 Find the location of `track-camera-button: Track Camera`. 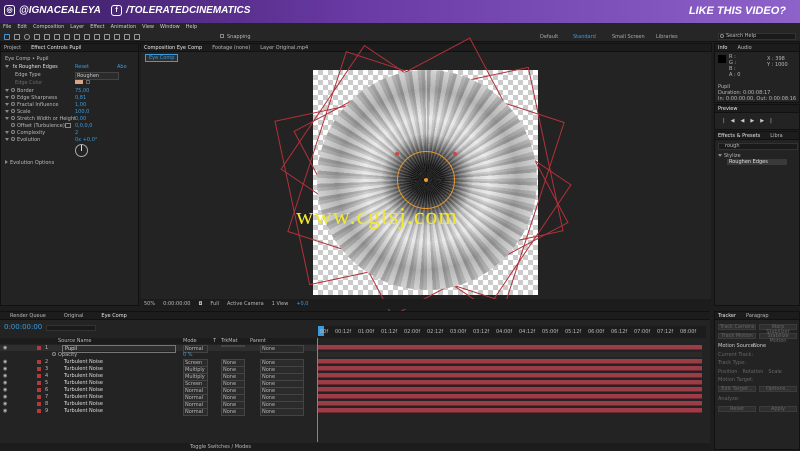

track-camera-button: Track Camera is located at coordinates (737, 327).